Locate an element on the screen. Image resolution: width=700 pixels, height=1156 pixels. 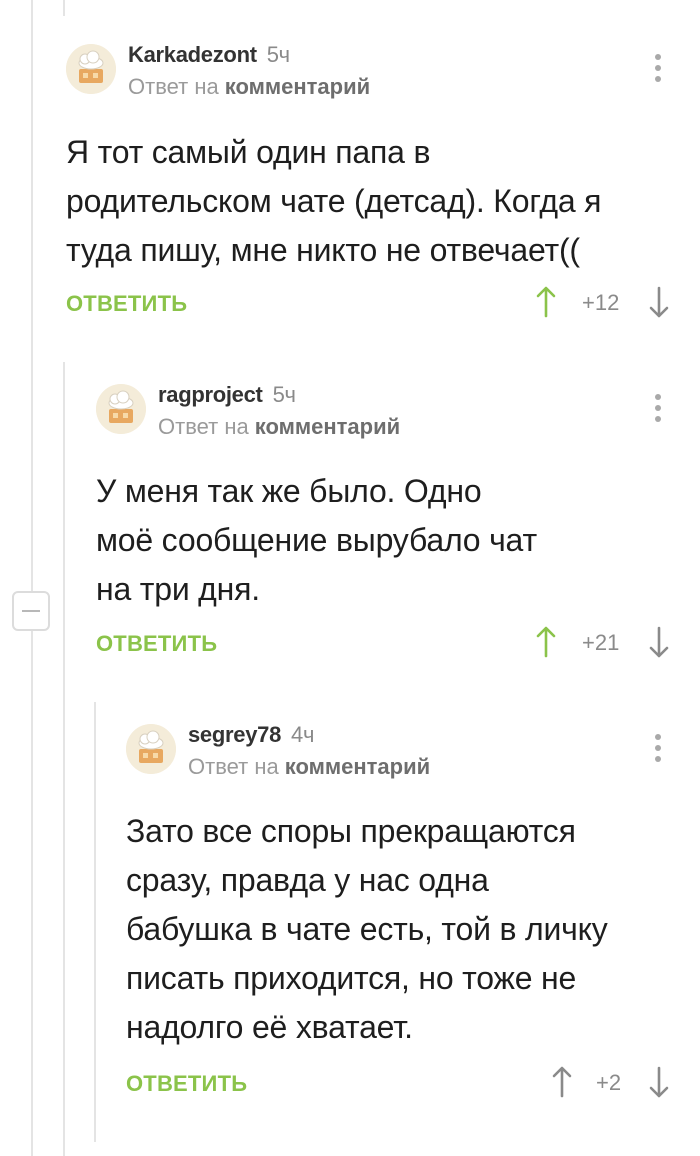
comment-text-line: надолго её хватает. is located at coordinates (269, 1027).